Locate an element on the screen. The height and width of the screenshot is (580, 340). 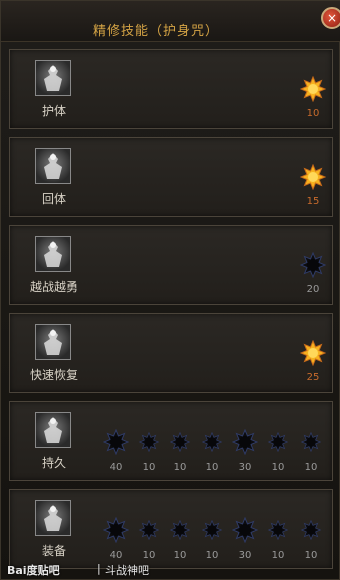
skill-name: 快速恢复 is located at coordinates (53, 375).